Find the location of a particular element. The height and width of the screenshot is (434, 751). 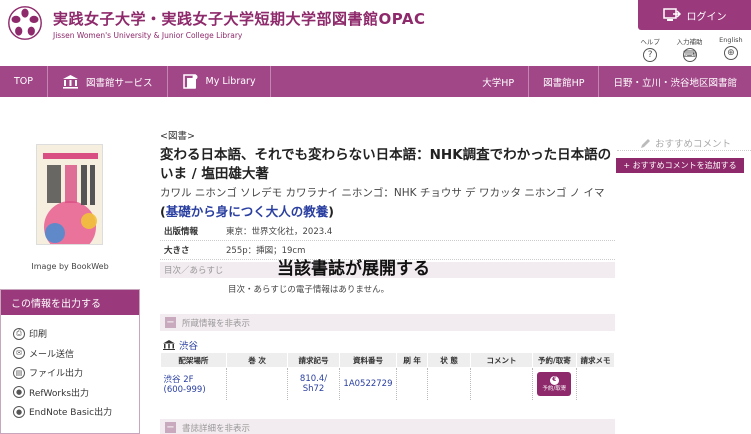

export-panel-title: この情報を出力する is located at coordinates (70, 302).